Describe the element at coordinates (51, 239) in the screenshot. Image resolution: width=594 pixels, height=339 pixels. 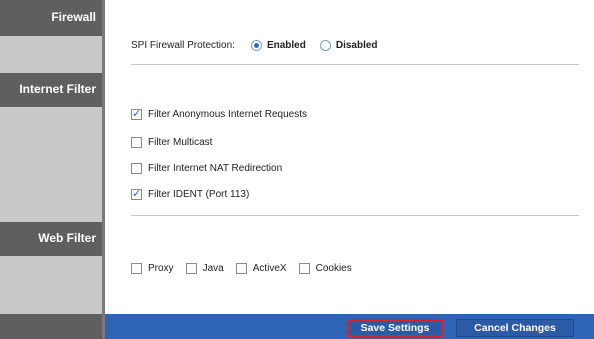
I see `section-header-web-filter: Web Filter` at that location.